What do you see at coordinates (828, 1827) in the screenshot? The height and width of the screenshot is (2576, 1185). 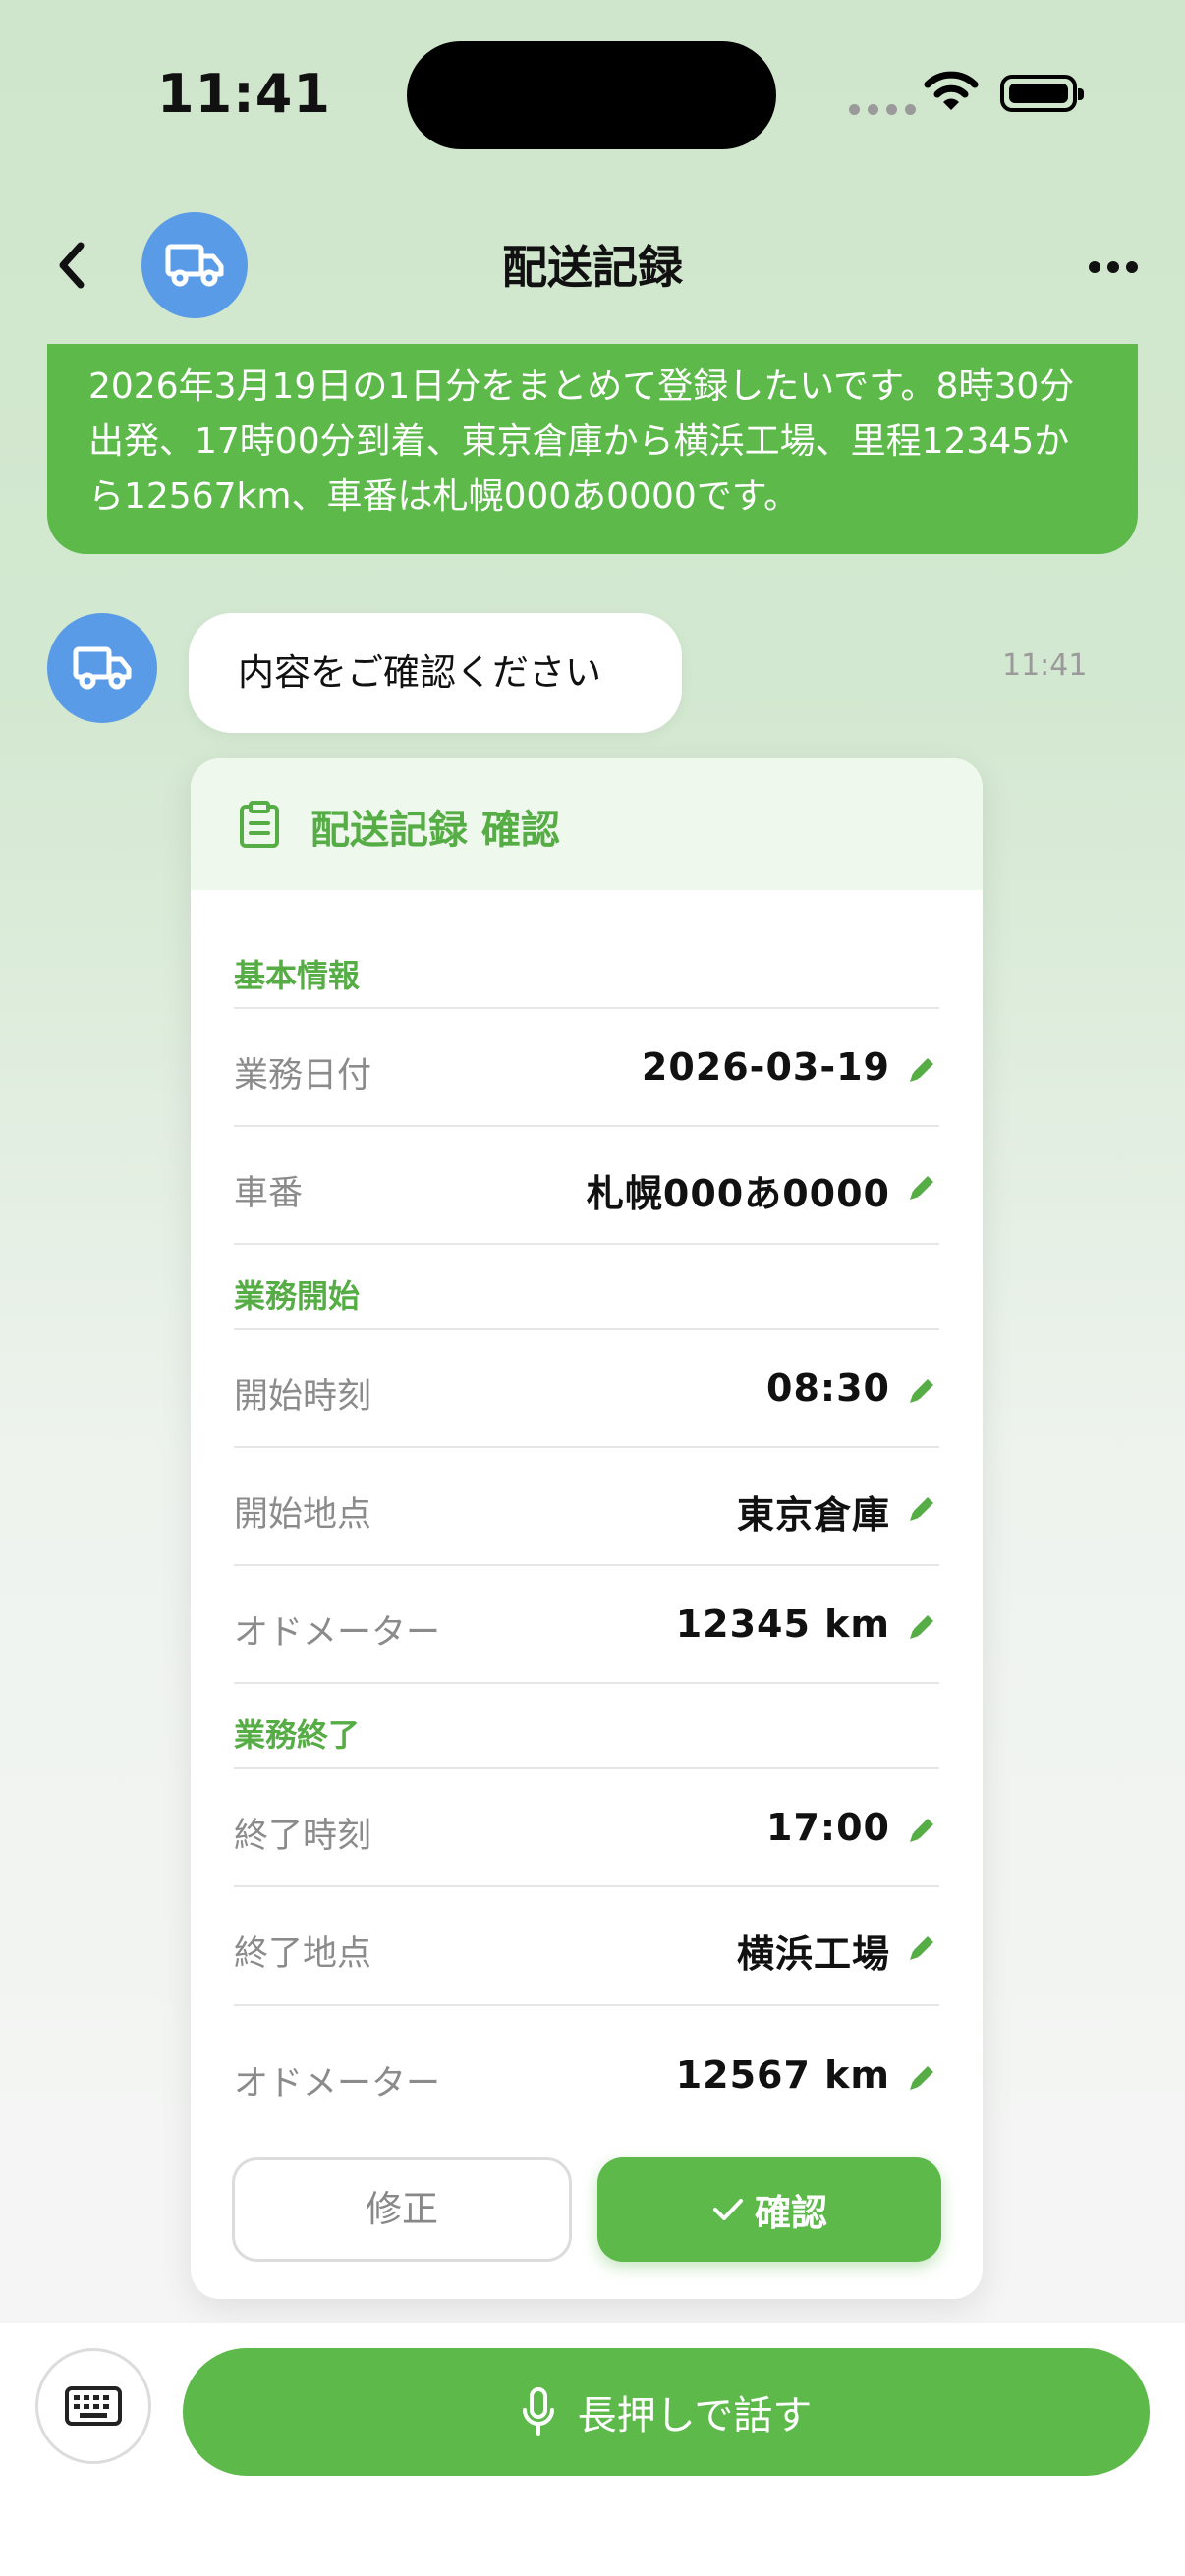 I see `row-value-end-time: 17:00` at bounding box center [828, 1827].